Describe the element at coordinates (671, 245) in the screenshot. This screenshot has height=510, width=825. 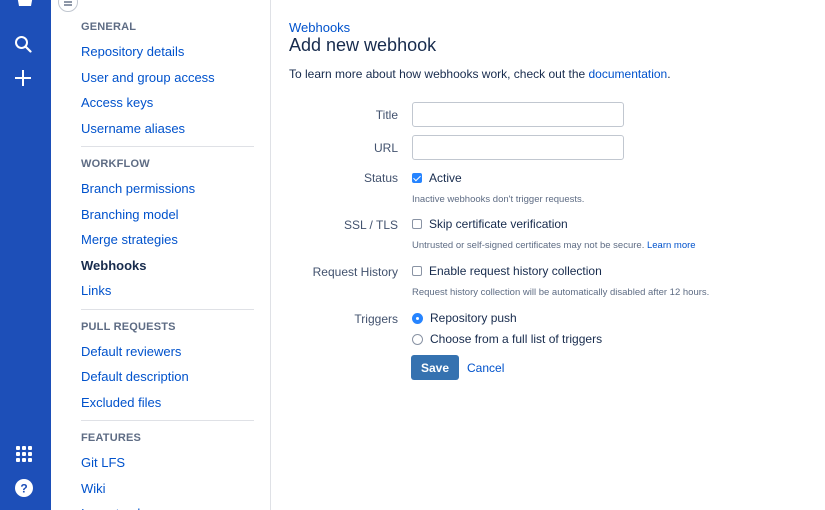
I see `learn-more-link: Learn more` at that location.